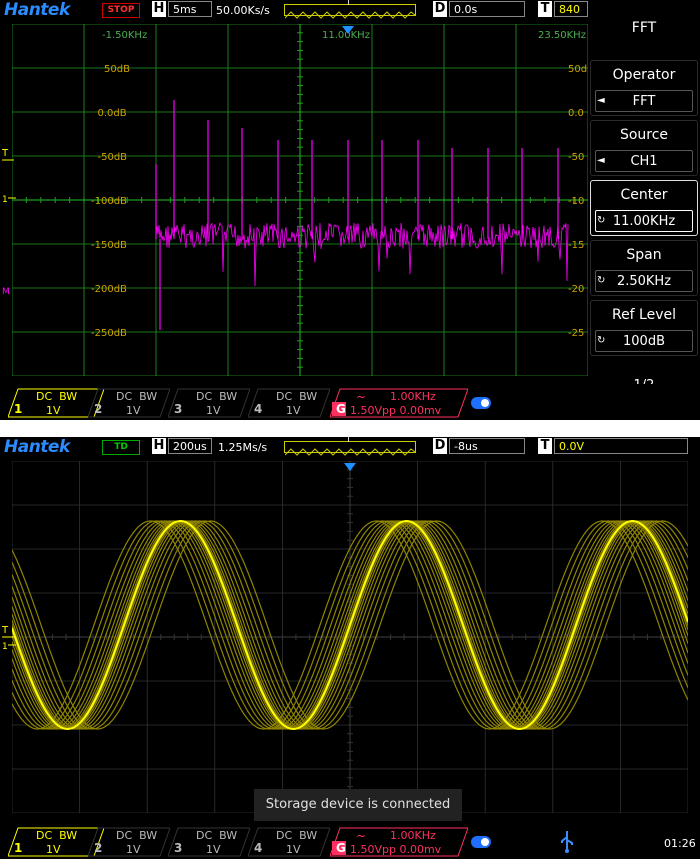  I want to click on freq-end-label: 23.50KHz, so click(562, 35).